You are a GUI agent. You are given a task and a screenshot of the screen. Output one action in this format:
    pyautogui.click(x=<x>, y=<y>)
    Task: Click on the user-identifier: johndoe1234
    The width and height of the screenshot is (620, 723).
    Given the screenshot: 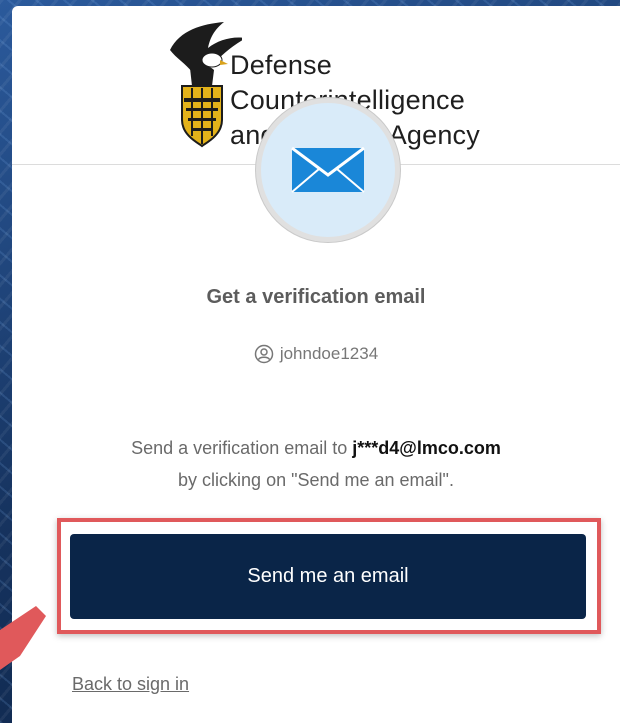 What is the action you would take?
    pyautogui.click(x=316, y=354)
    